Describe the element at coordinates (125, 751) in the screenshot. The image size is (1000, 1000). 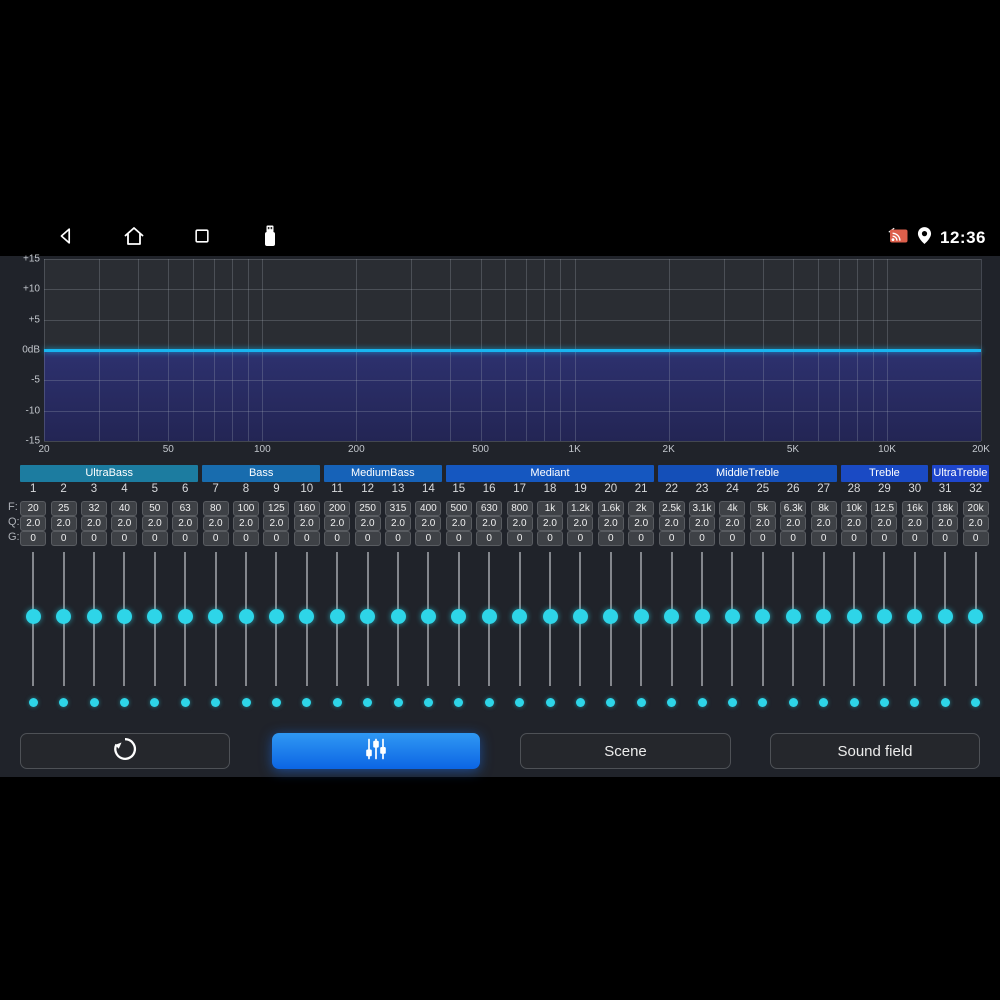
I see `reset-button` at that location.